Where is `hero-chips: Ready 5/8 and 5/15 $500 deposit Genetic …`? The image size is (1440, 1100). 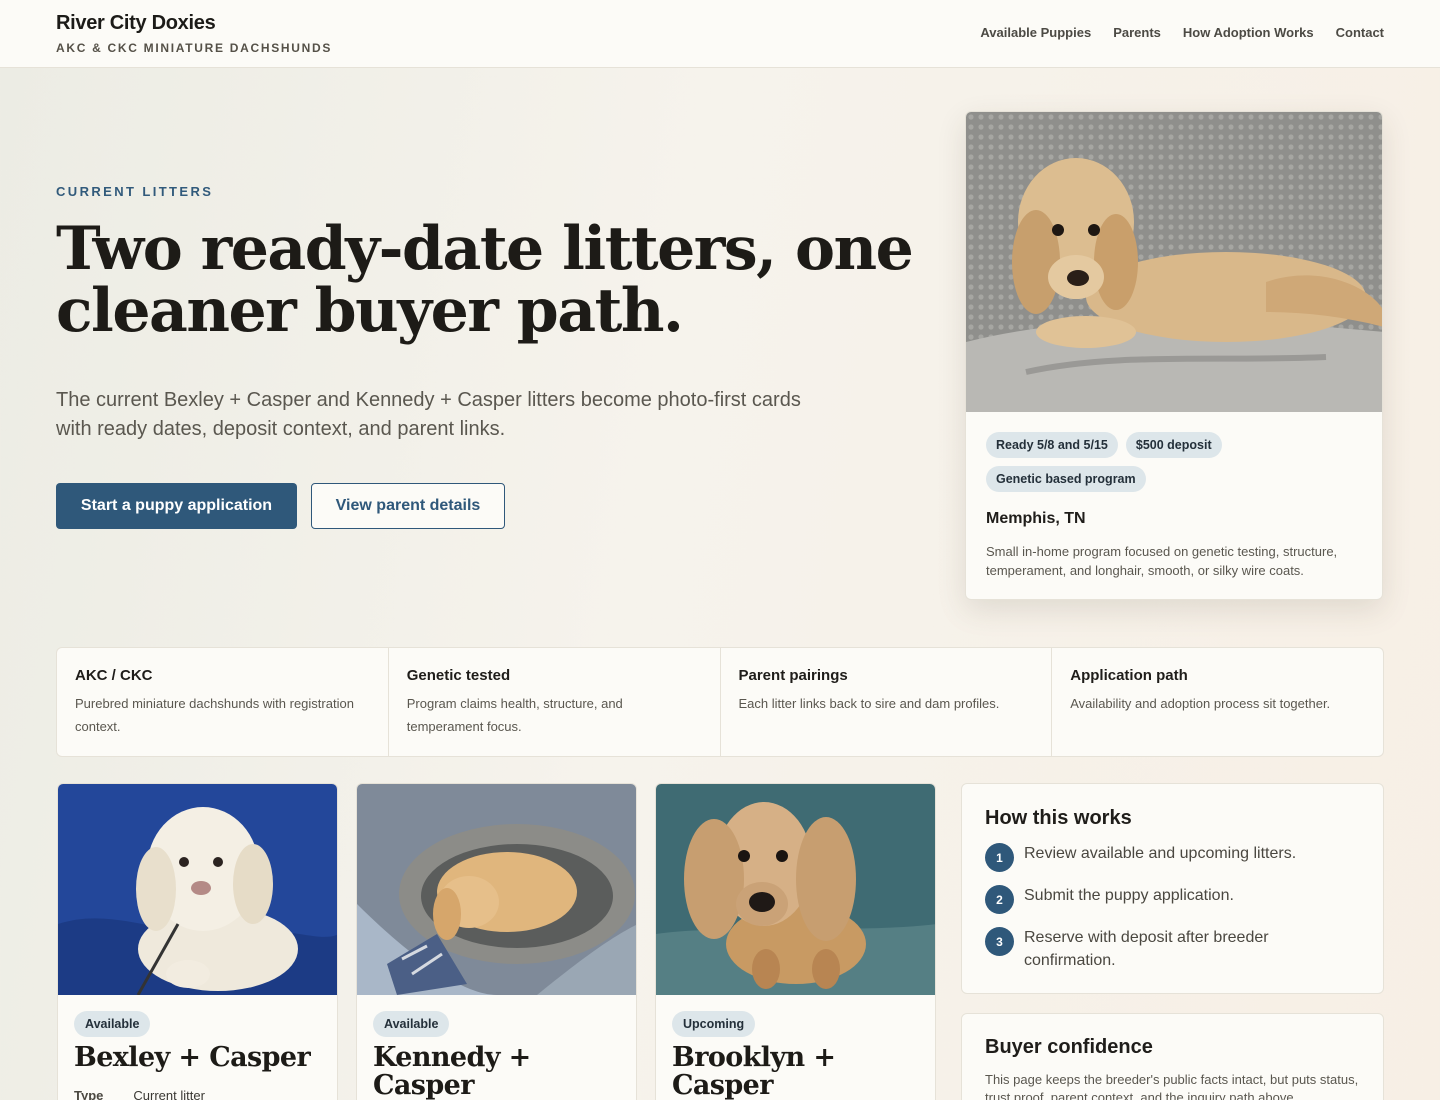 hero-chips: Ready 5/8 and 5/15 $500 deposit Genetic … is located at coordinates (1176, 462).